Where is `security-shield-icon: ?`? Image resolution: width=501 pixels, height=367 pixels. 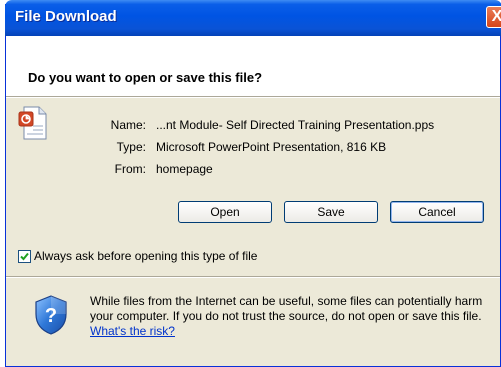 security-shield-icon: ? is located at coordinates (51, 315).